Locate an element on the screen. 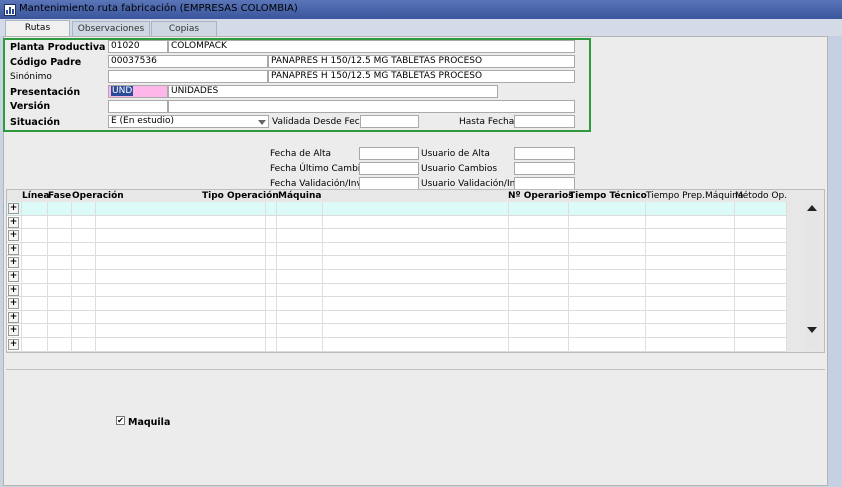 Image resolution: width=842 pixels, height=487 pixels. scroll-down-icon is located at coordinates (812, 330).